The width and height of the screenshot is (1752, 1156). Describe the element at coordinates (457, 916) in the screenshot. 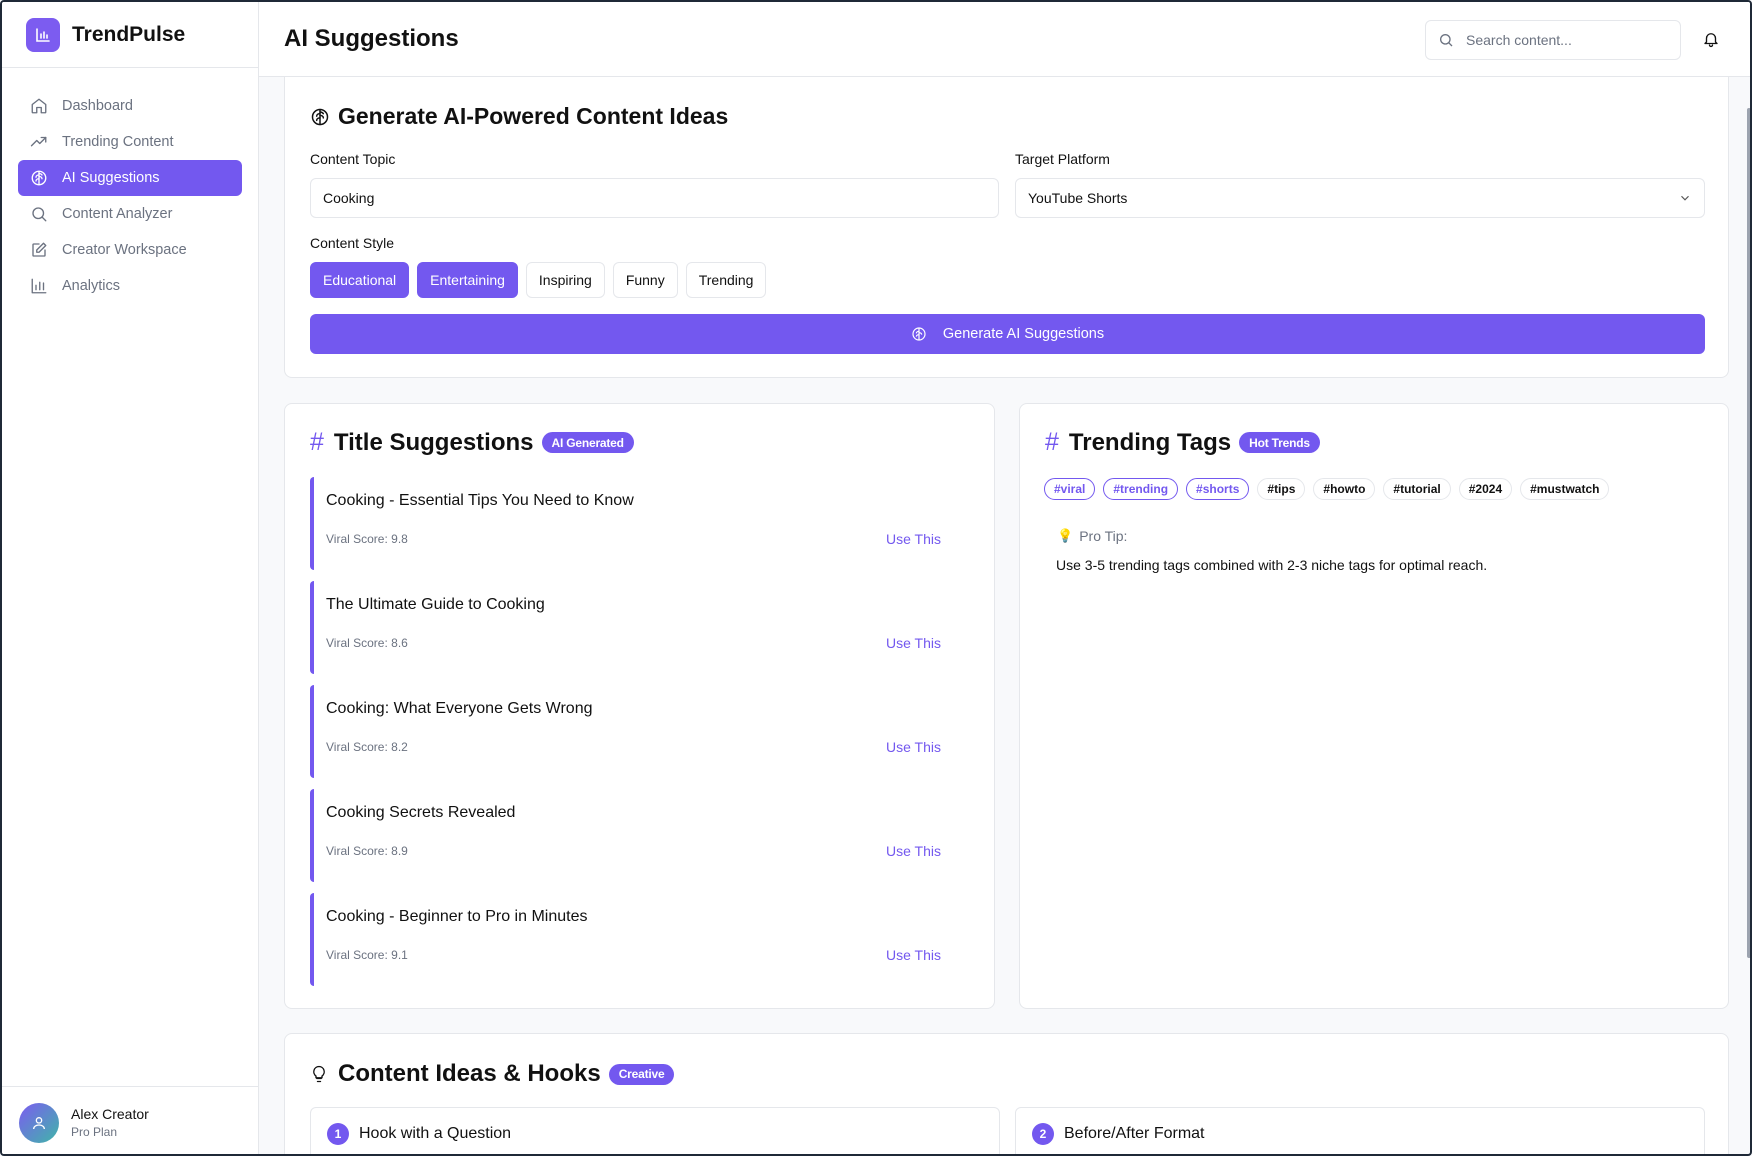

I see `suggested-title: Cooking - Beginner to Pro in Minutes` at that location.